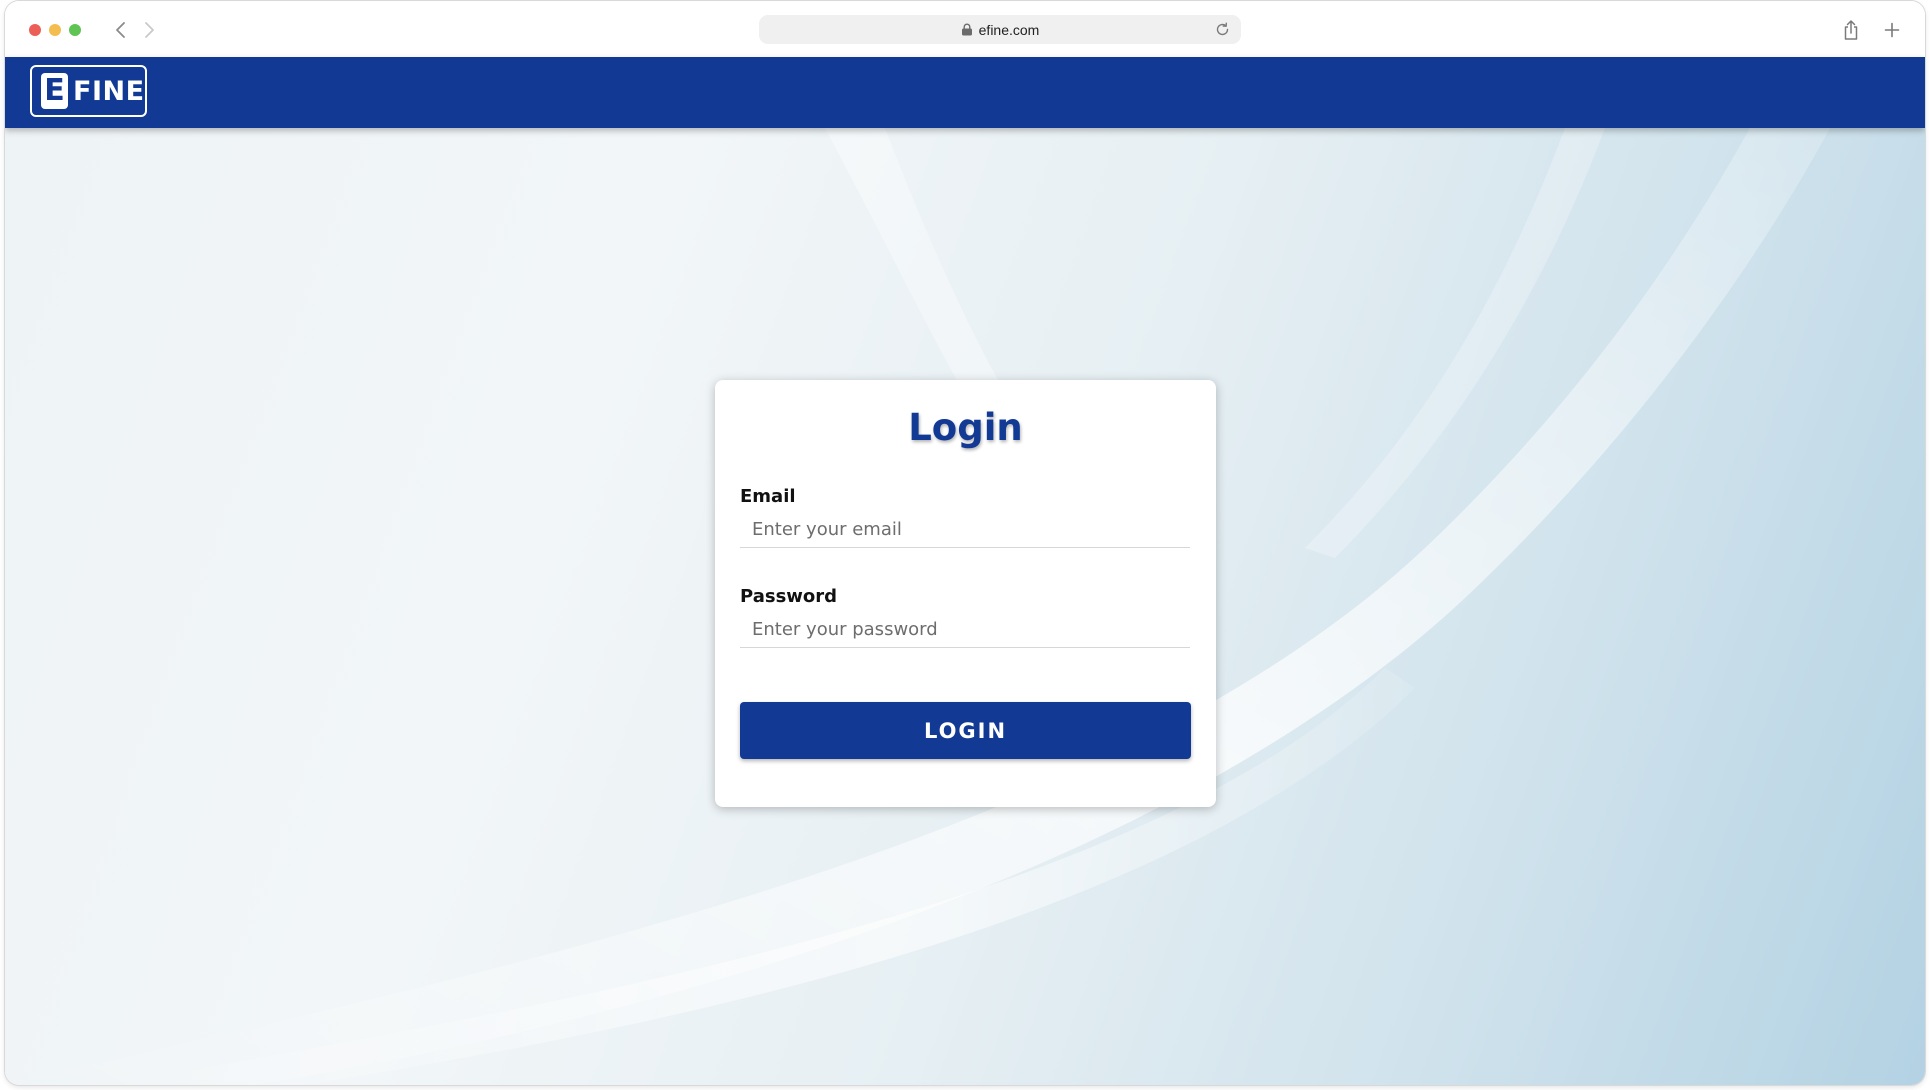 This screenshot has height=1090, width=1930. I want to click on logo-mark: E, so click(54, 91).